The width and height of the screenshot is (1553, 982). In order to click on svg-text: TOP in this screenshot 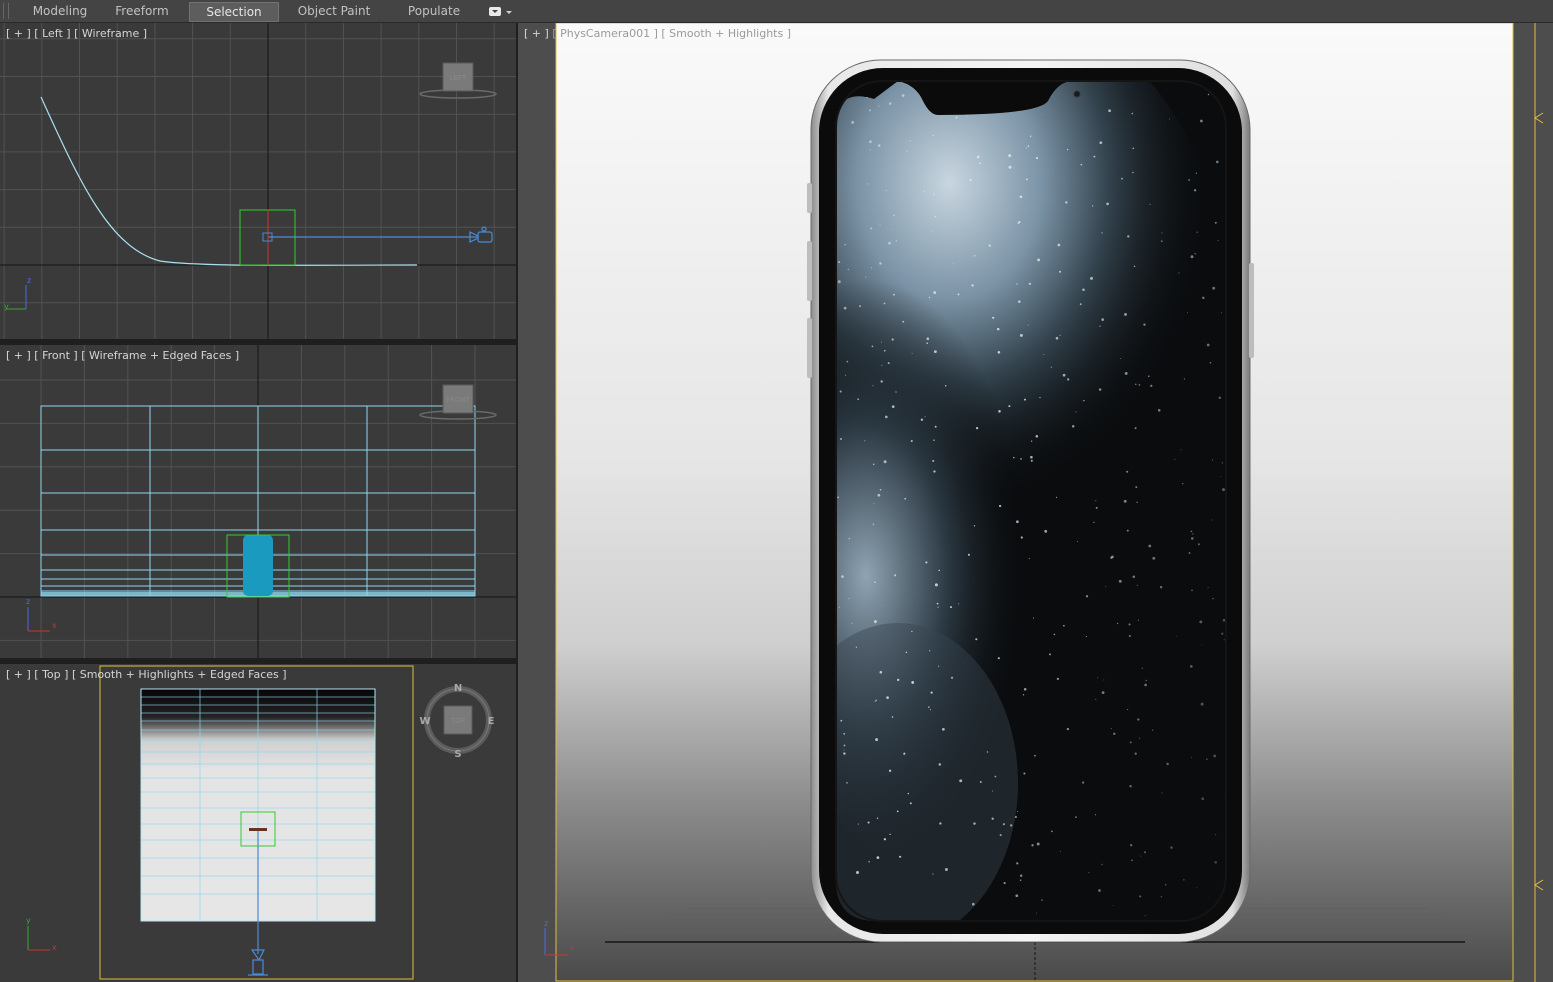, I will do `click(457, 721)`.